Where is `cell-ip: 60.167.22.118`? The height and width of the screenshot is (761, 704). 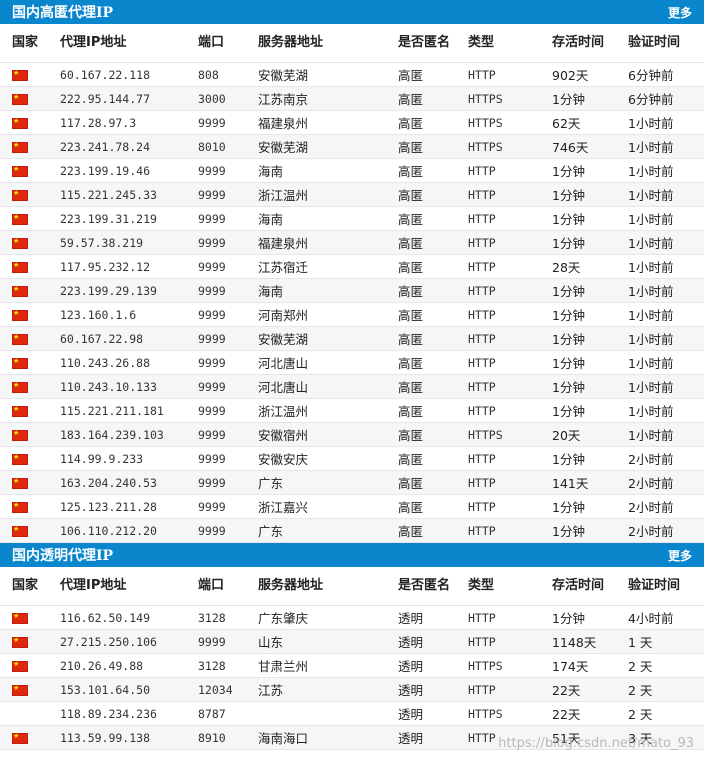 cell-ip: 60.167.22.118 is located at coordinates (129, 74).